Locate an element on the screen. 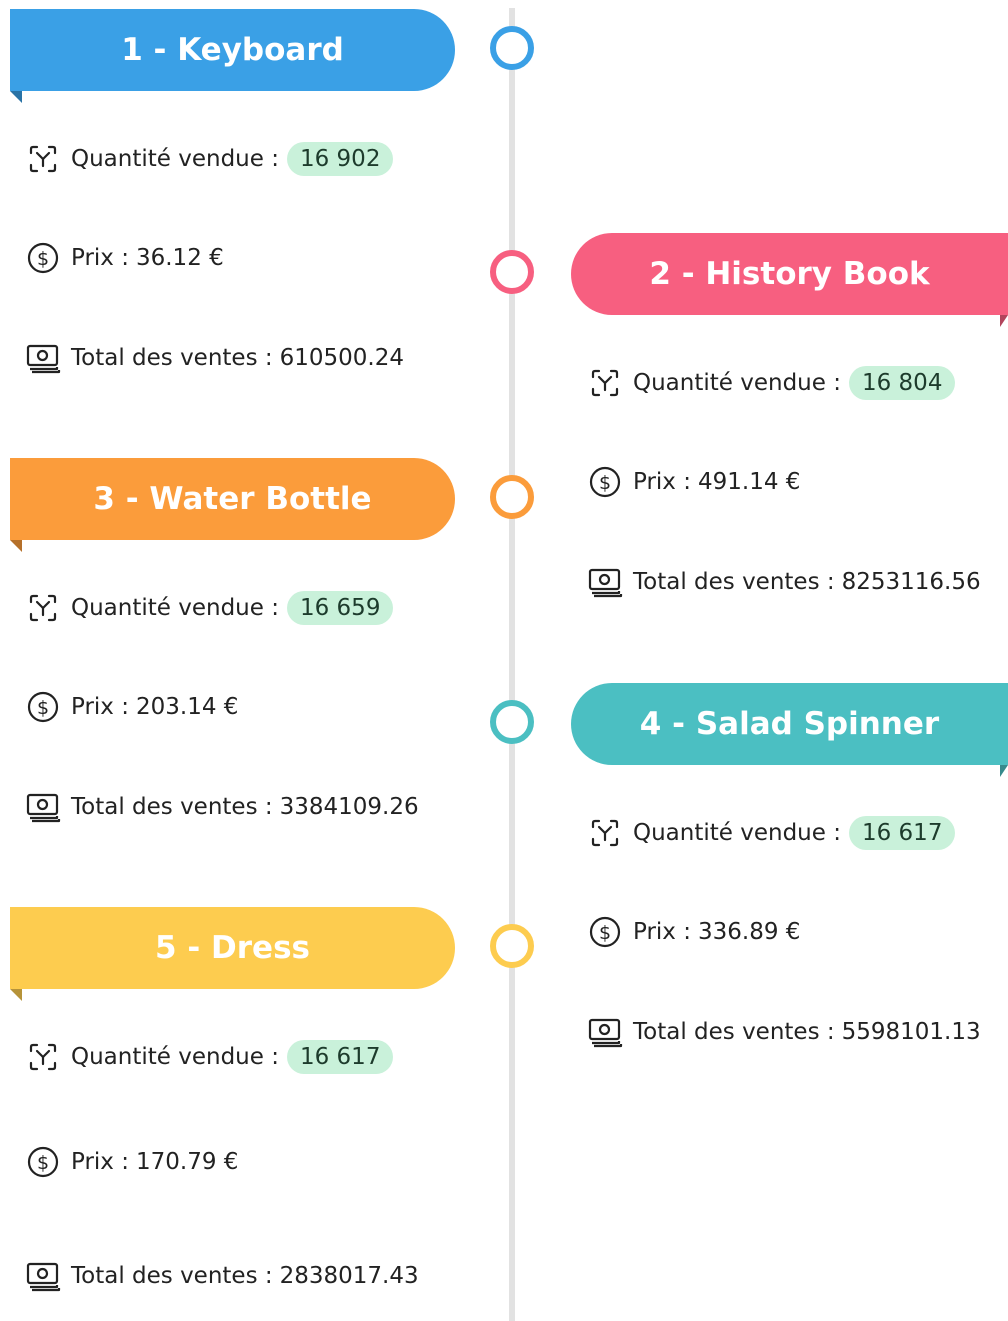 The image size is (1008, 1321). item-title-banner: 1 - Keyboard is located at coordinates (232, 56).